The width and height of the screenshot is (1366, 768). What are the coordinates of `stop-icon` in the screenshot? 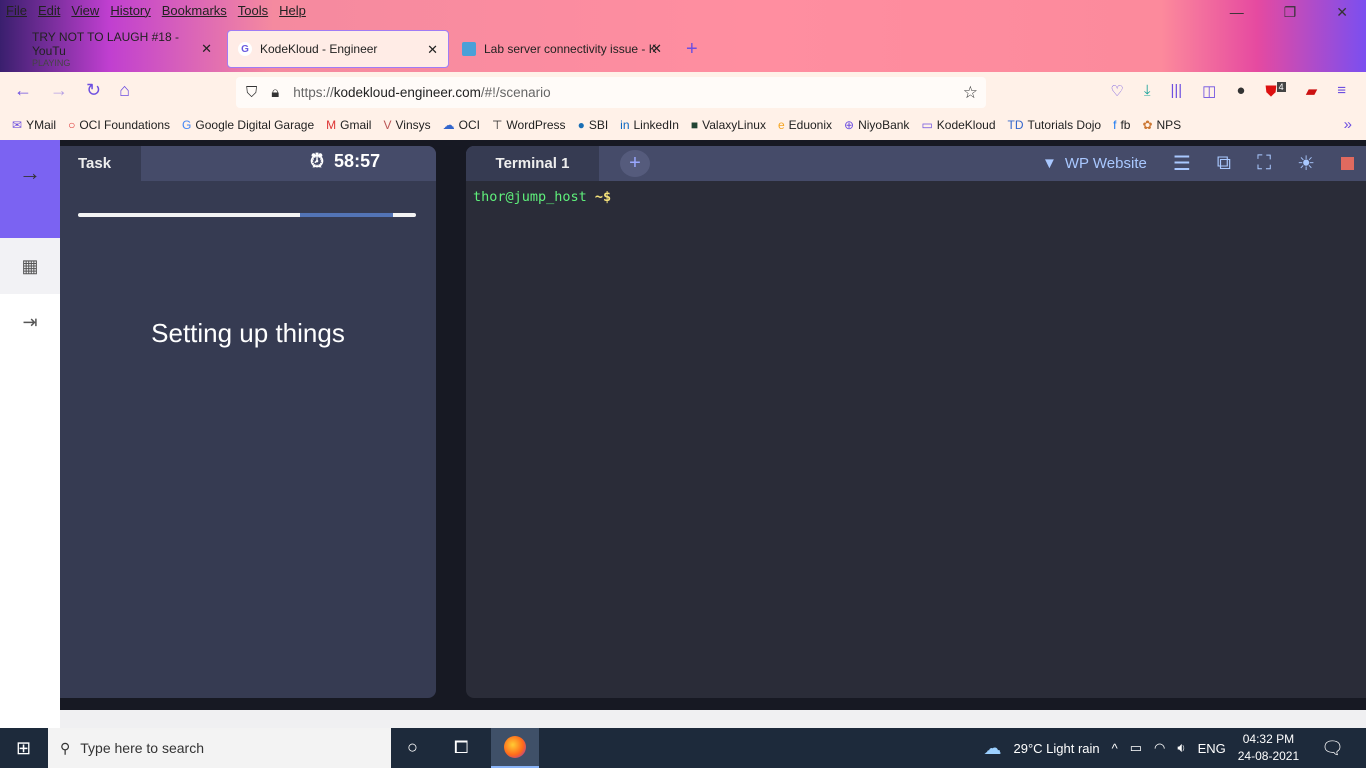 It's located at (1347, 163).